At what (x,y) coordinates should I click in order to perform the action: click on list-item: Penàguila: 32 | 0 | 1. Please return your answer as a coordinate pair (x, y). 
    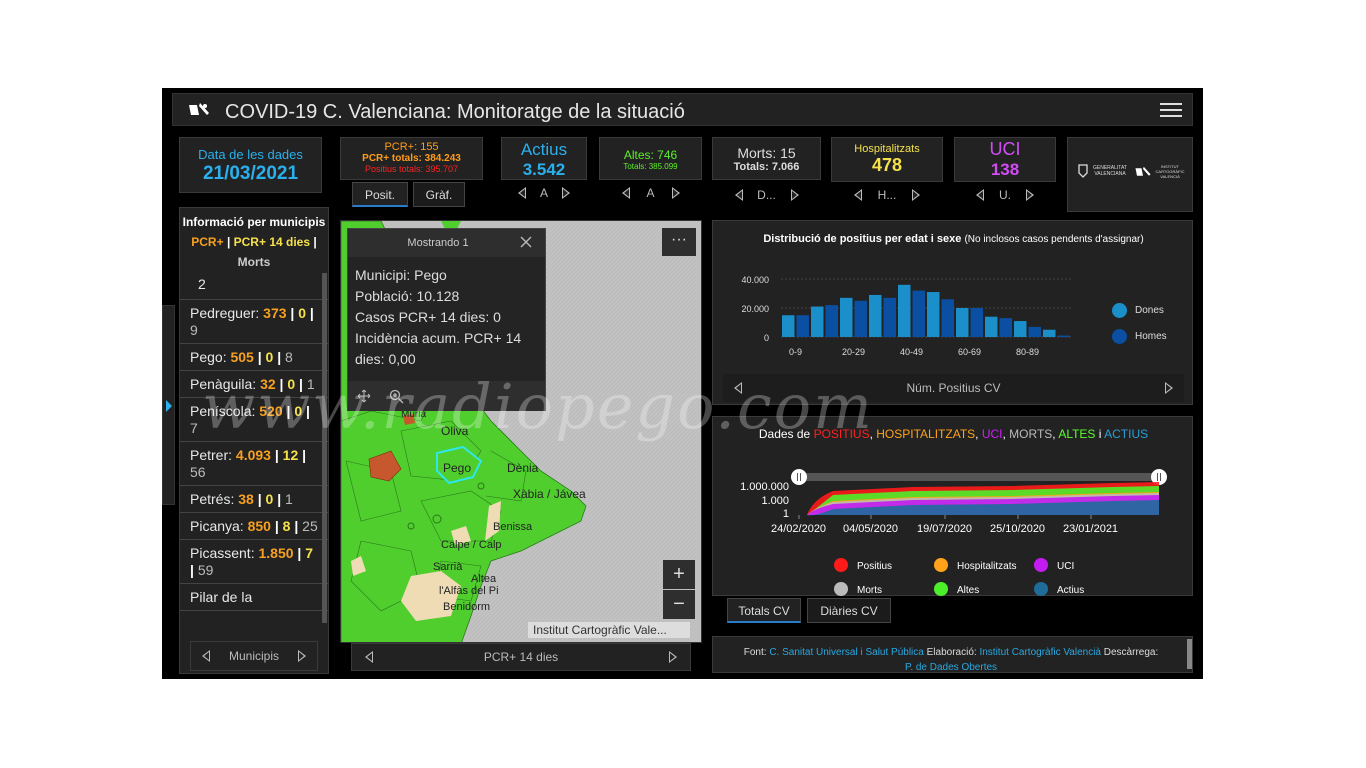
    Looking at the image, I should click on (254, 384).